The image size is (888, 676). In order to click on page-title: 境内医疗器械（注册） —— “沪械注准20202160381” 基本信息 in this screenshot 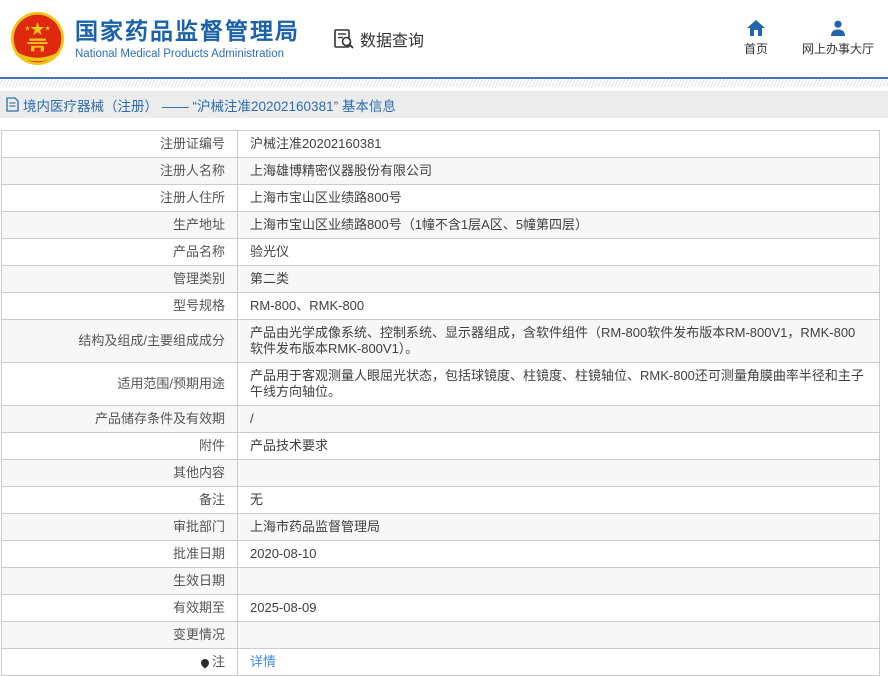, I will do `click(209, 106)`.